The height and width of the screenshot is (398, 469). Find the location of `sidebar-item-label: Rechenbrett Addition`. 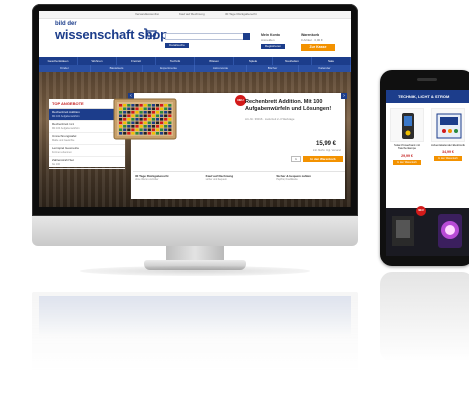

sidebar-item-label: Rechenbrett Addition is located at coordinates (66, 112).